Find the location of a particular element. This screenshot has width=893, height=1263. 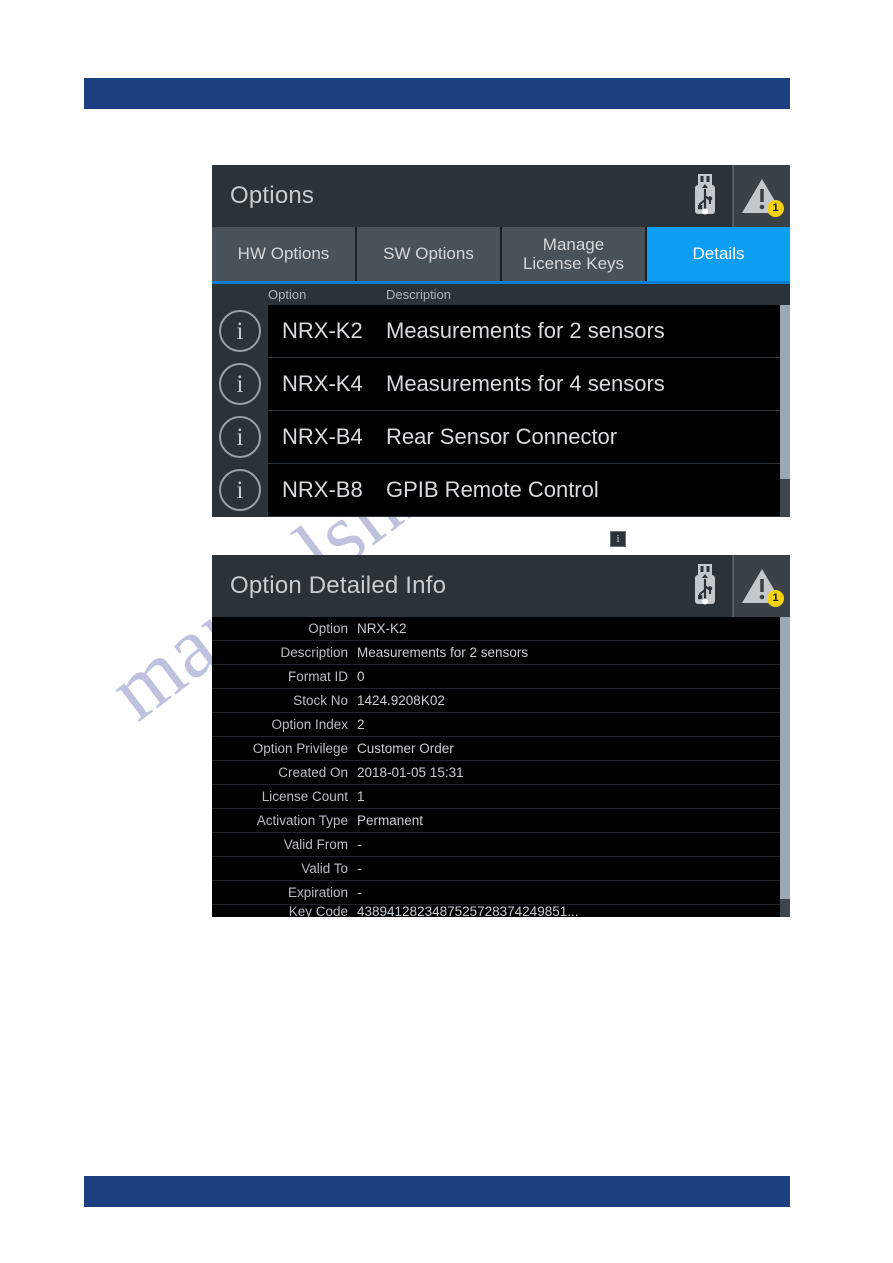

detail-scrollbar is located at coordinates (785, 767).